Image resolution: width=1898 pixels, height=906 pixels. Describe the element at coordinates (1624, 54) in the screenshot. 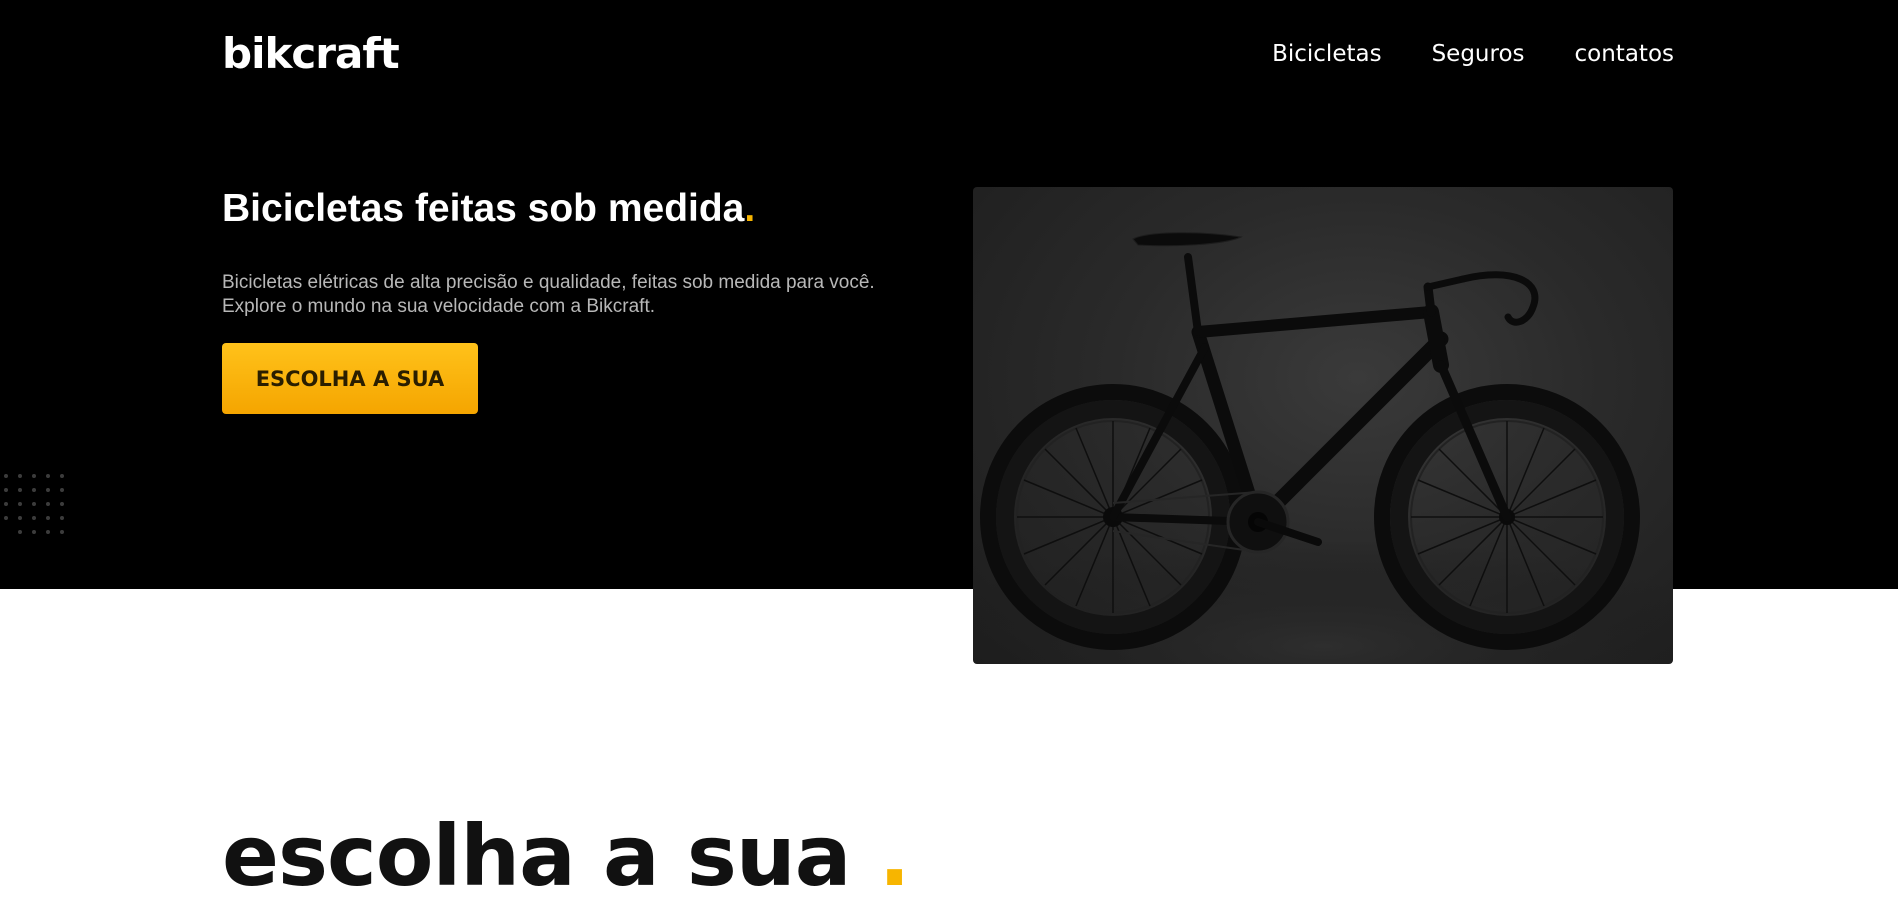

I see `nav-item-contatos: contatos` at that location.